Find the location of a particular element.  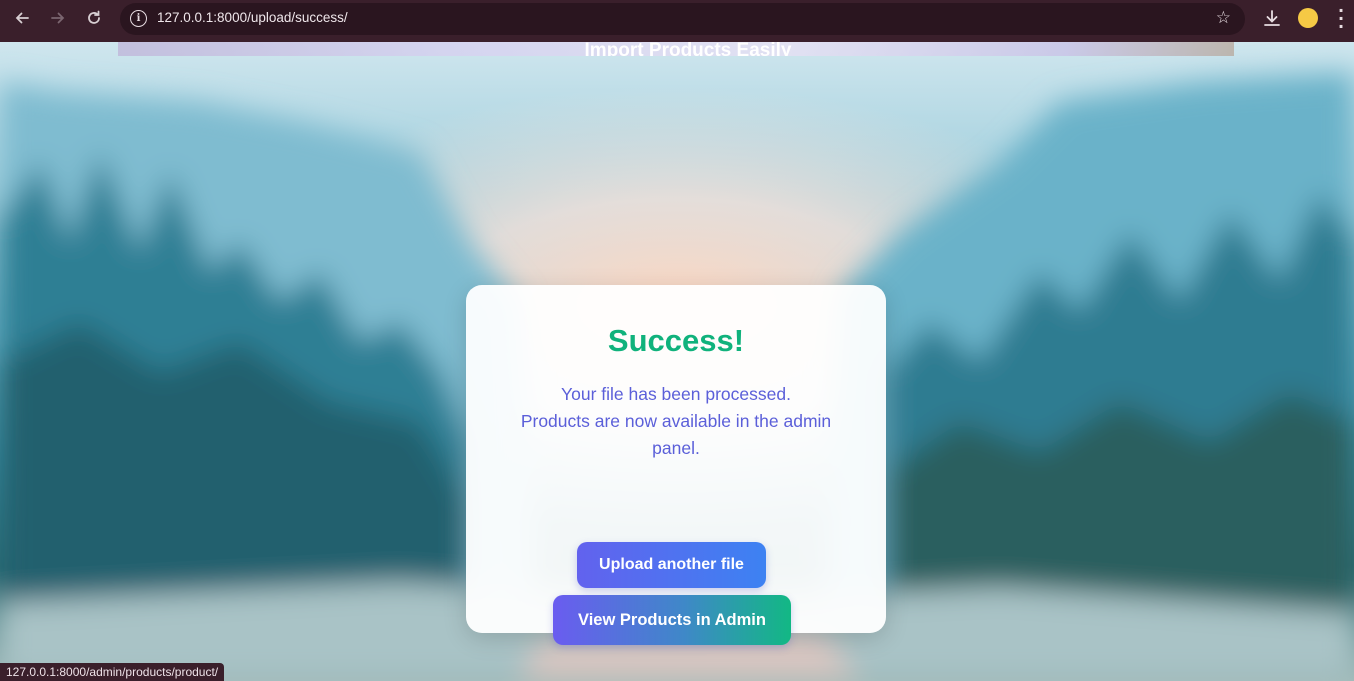

view-products-in-admin-button: View Products in Admin is located at coordinates (672, 620).